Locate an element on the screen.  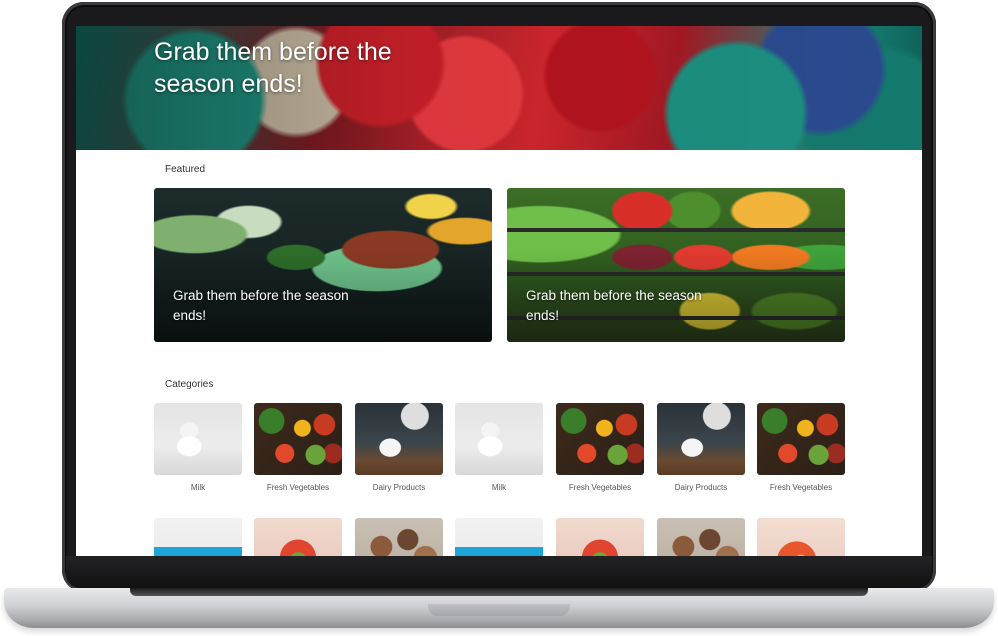
laptop-hinge is located at coordinates (499, 592).